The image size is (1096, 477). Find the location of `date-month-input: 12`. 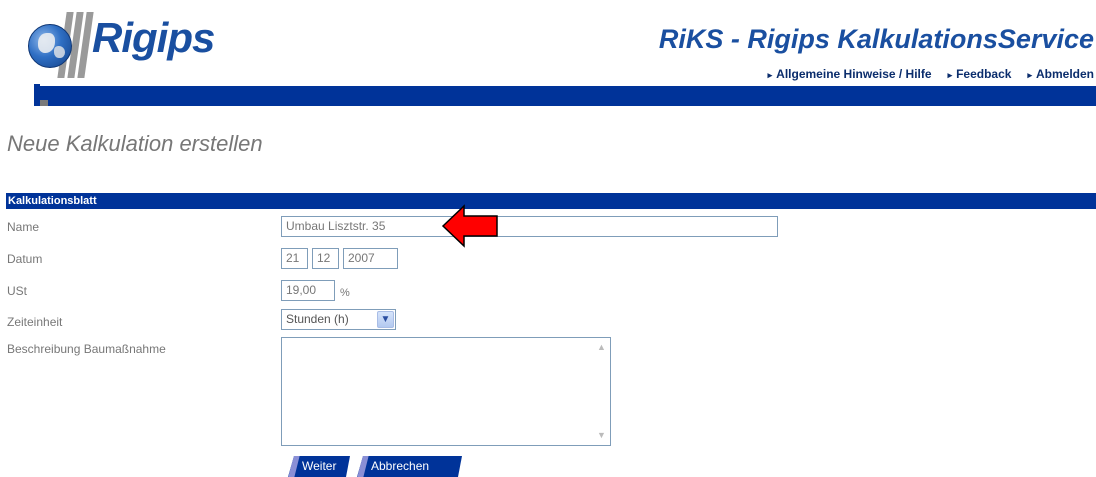

date-month-input: 12 is located at coordinates (325, 258).